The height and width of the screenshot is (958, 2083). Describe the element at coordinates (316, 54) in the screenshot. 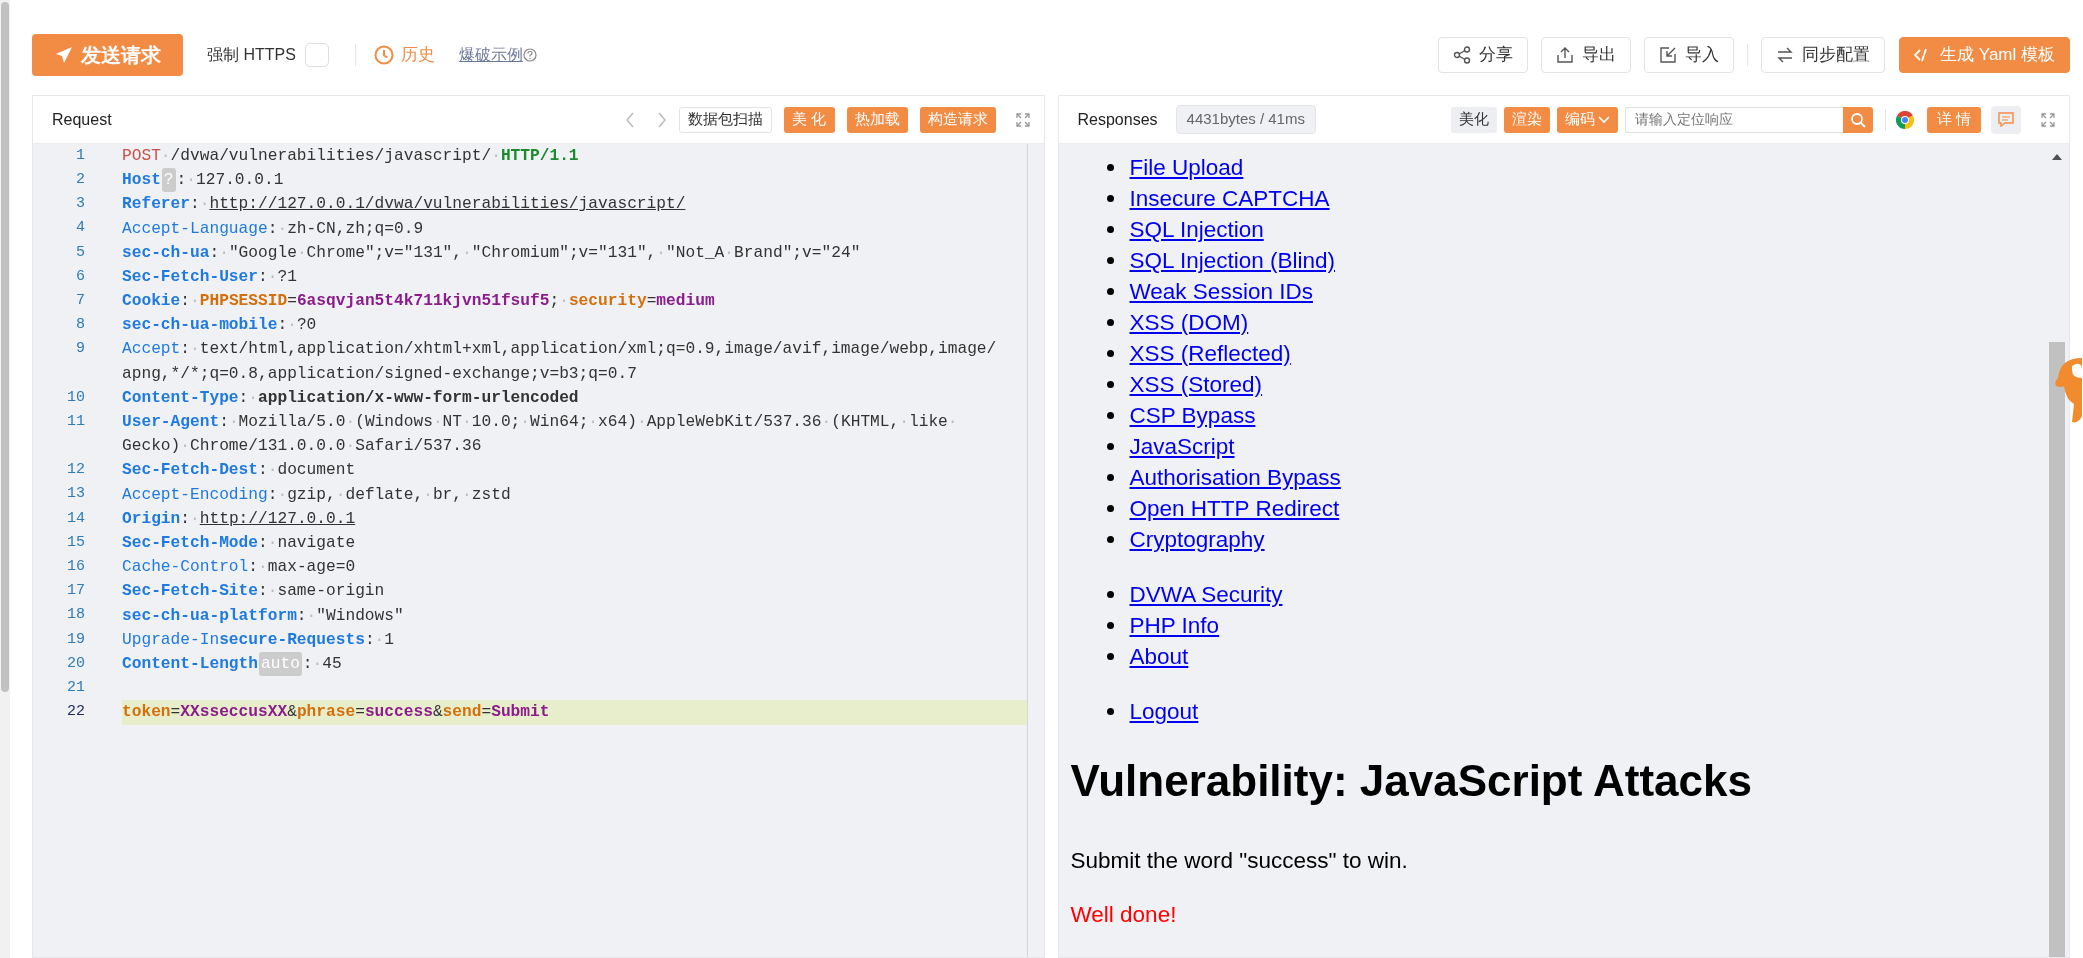

I see `checkbox` at that location.